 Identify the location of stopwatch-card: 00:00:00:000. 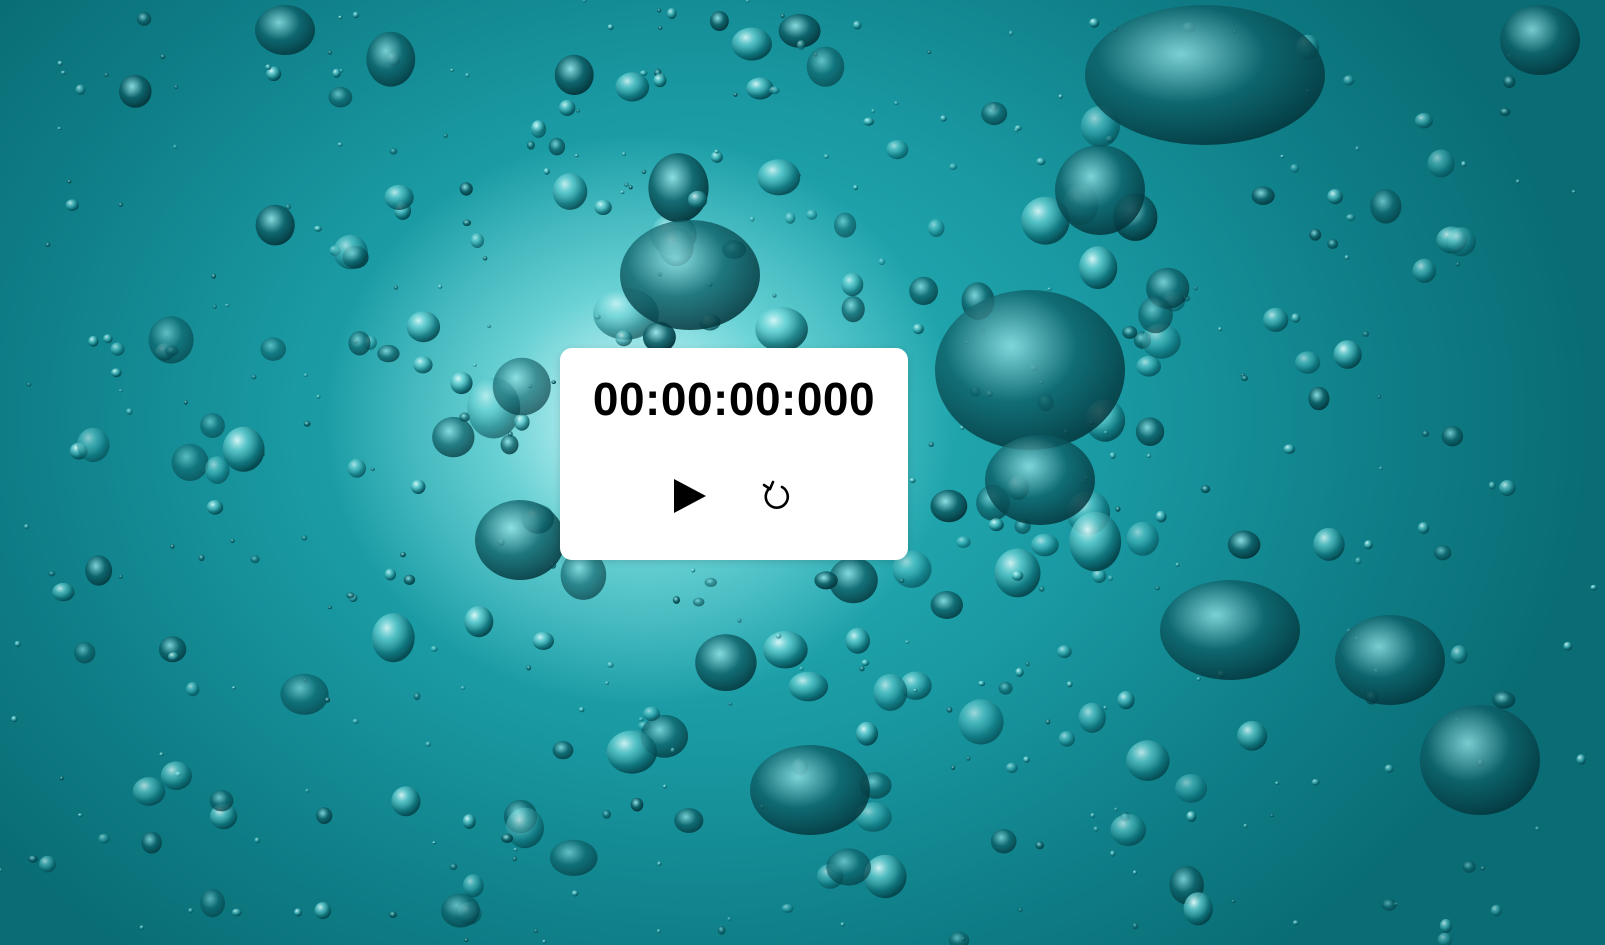
(734, 454).